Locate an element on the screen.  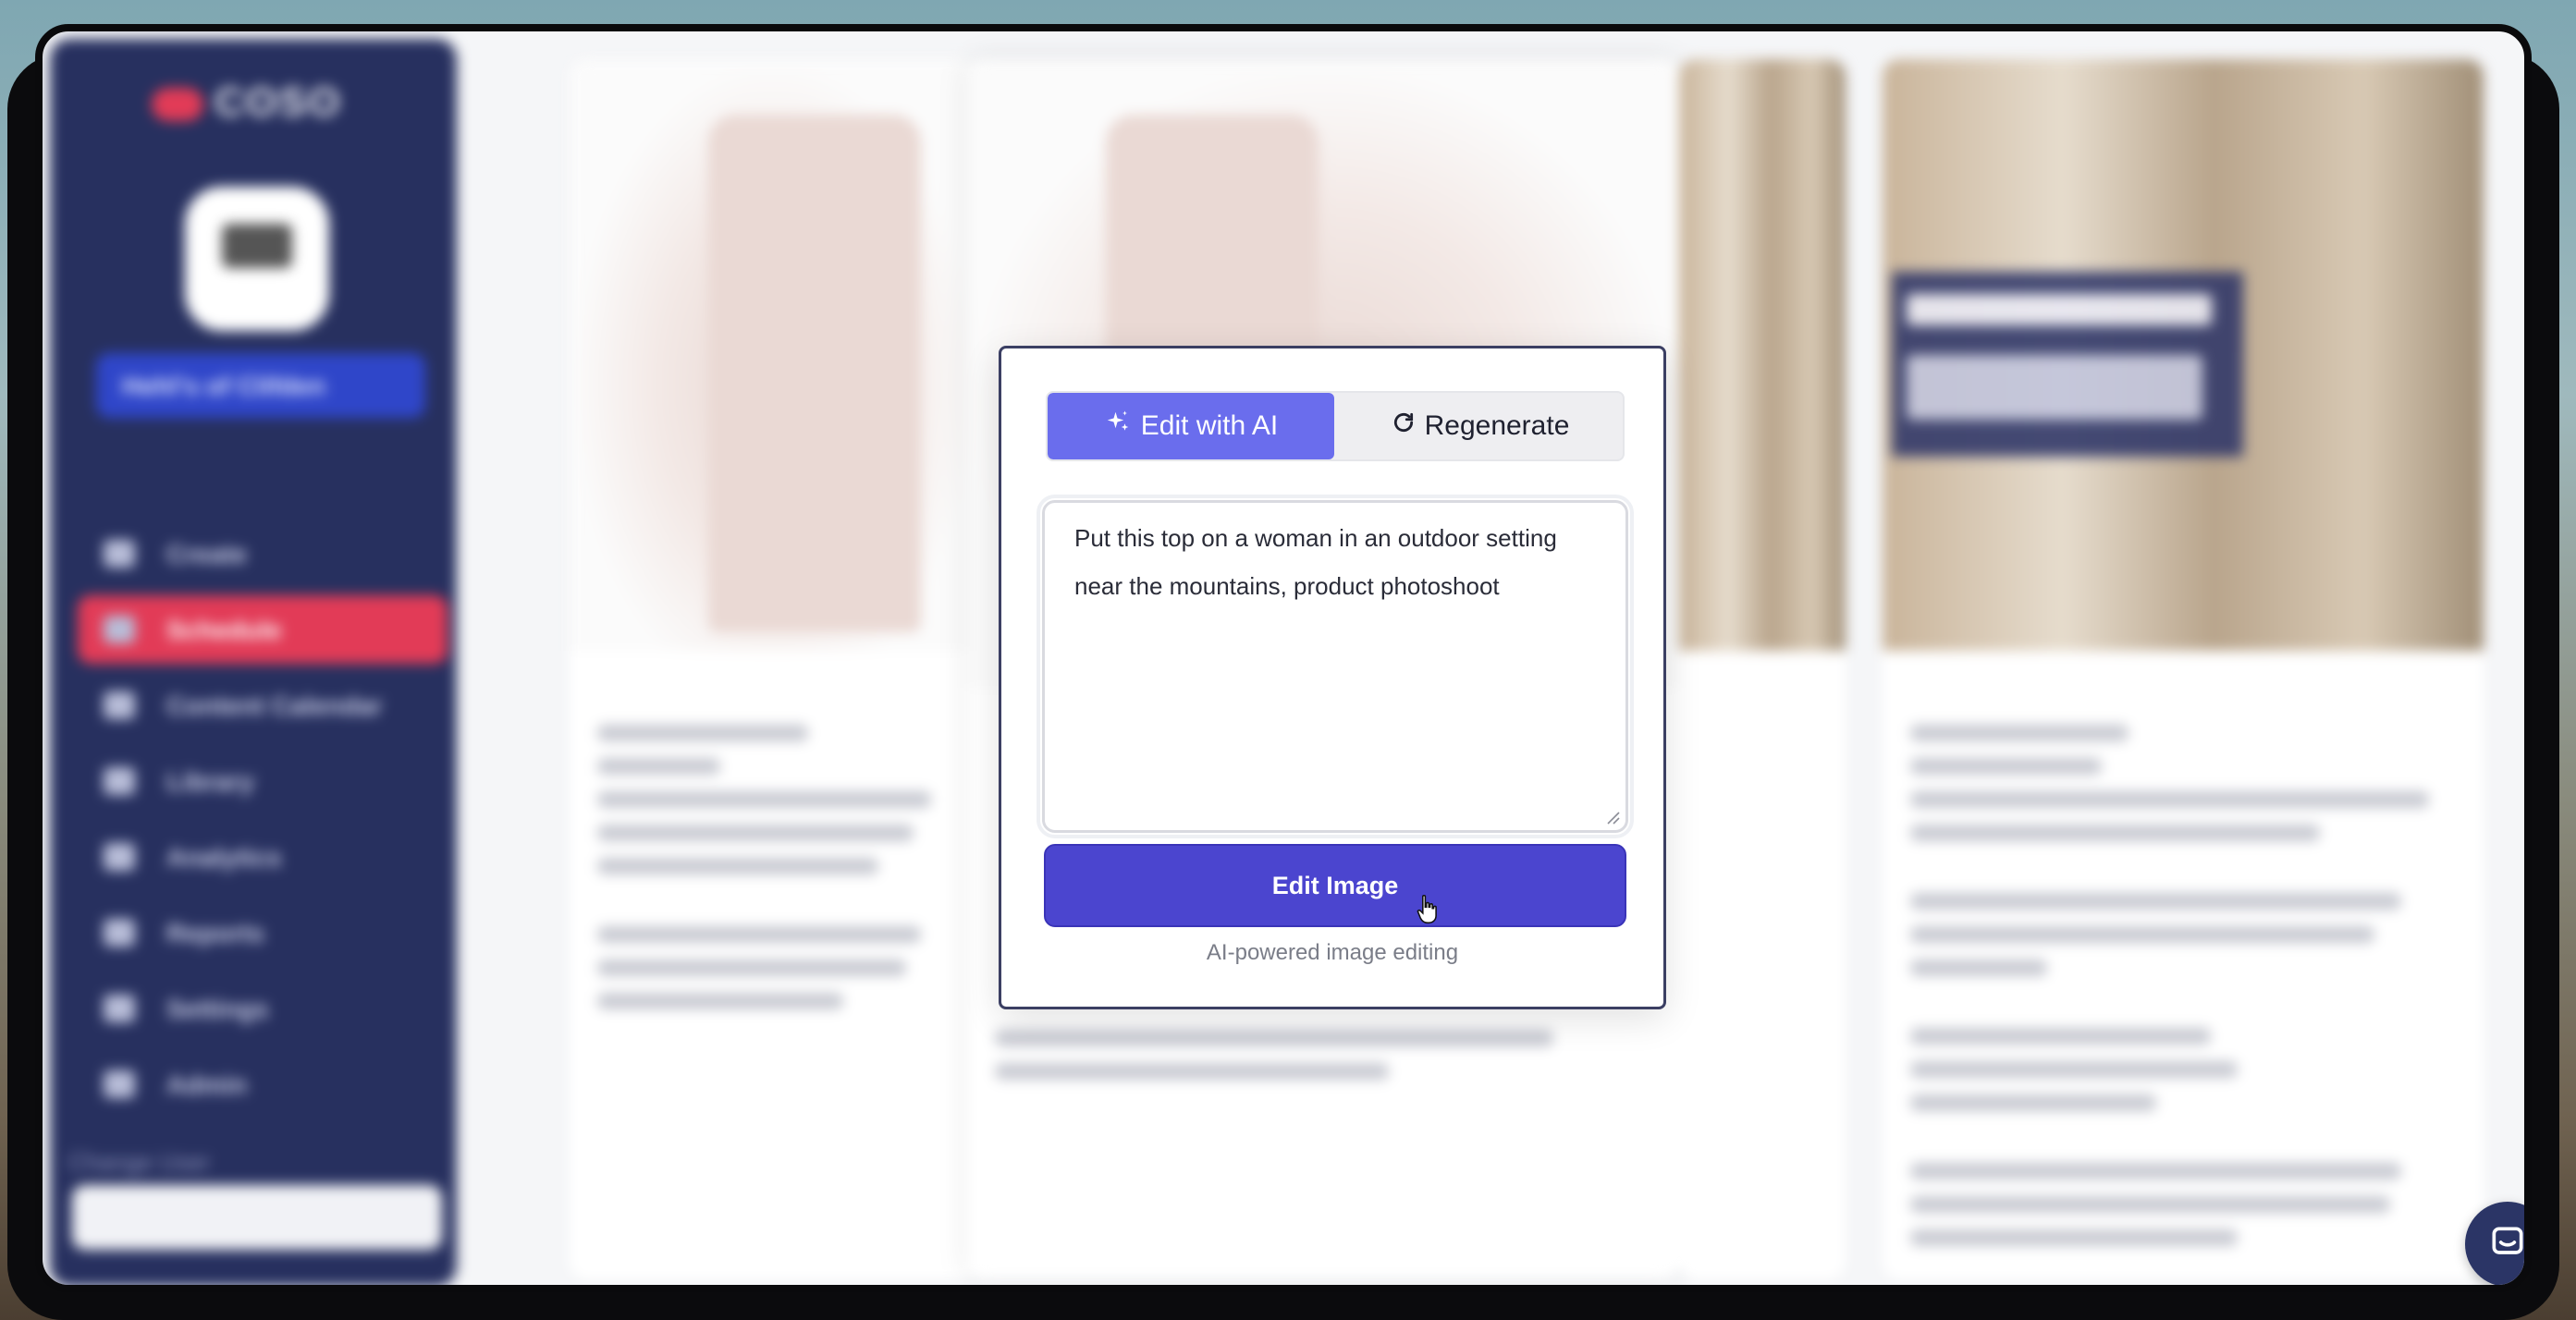
sidebar-item-content-calendar: Content Calendar is located at coordinates (263, 705).